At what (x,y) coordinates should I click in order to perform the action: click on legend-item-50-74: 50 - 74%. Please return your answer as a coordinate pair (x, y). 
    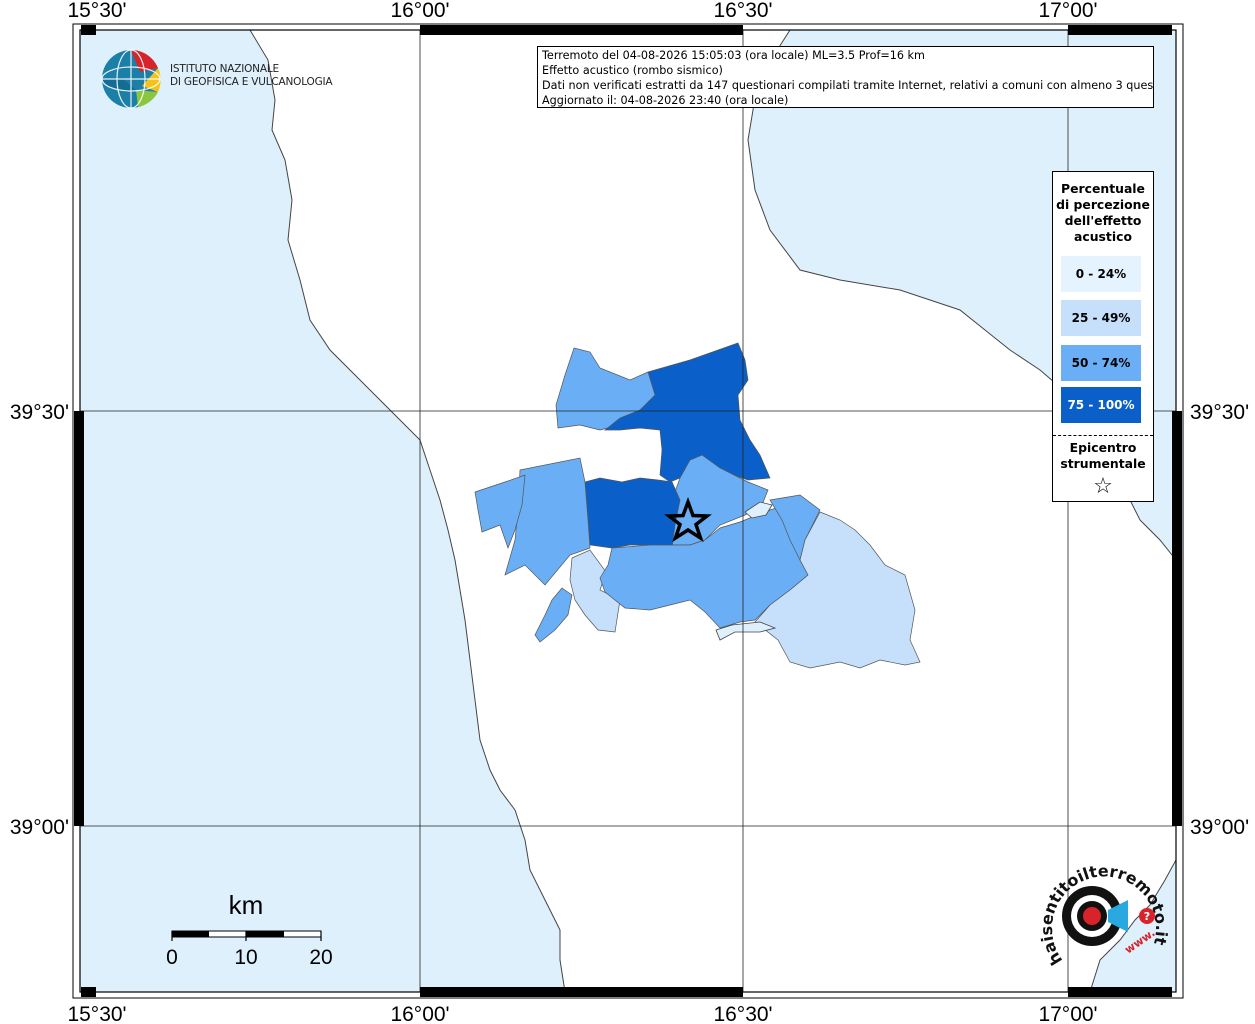
    Looking at the image, I should click on (1101, 363).